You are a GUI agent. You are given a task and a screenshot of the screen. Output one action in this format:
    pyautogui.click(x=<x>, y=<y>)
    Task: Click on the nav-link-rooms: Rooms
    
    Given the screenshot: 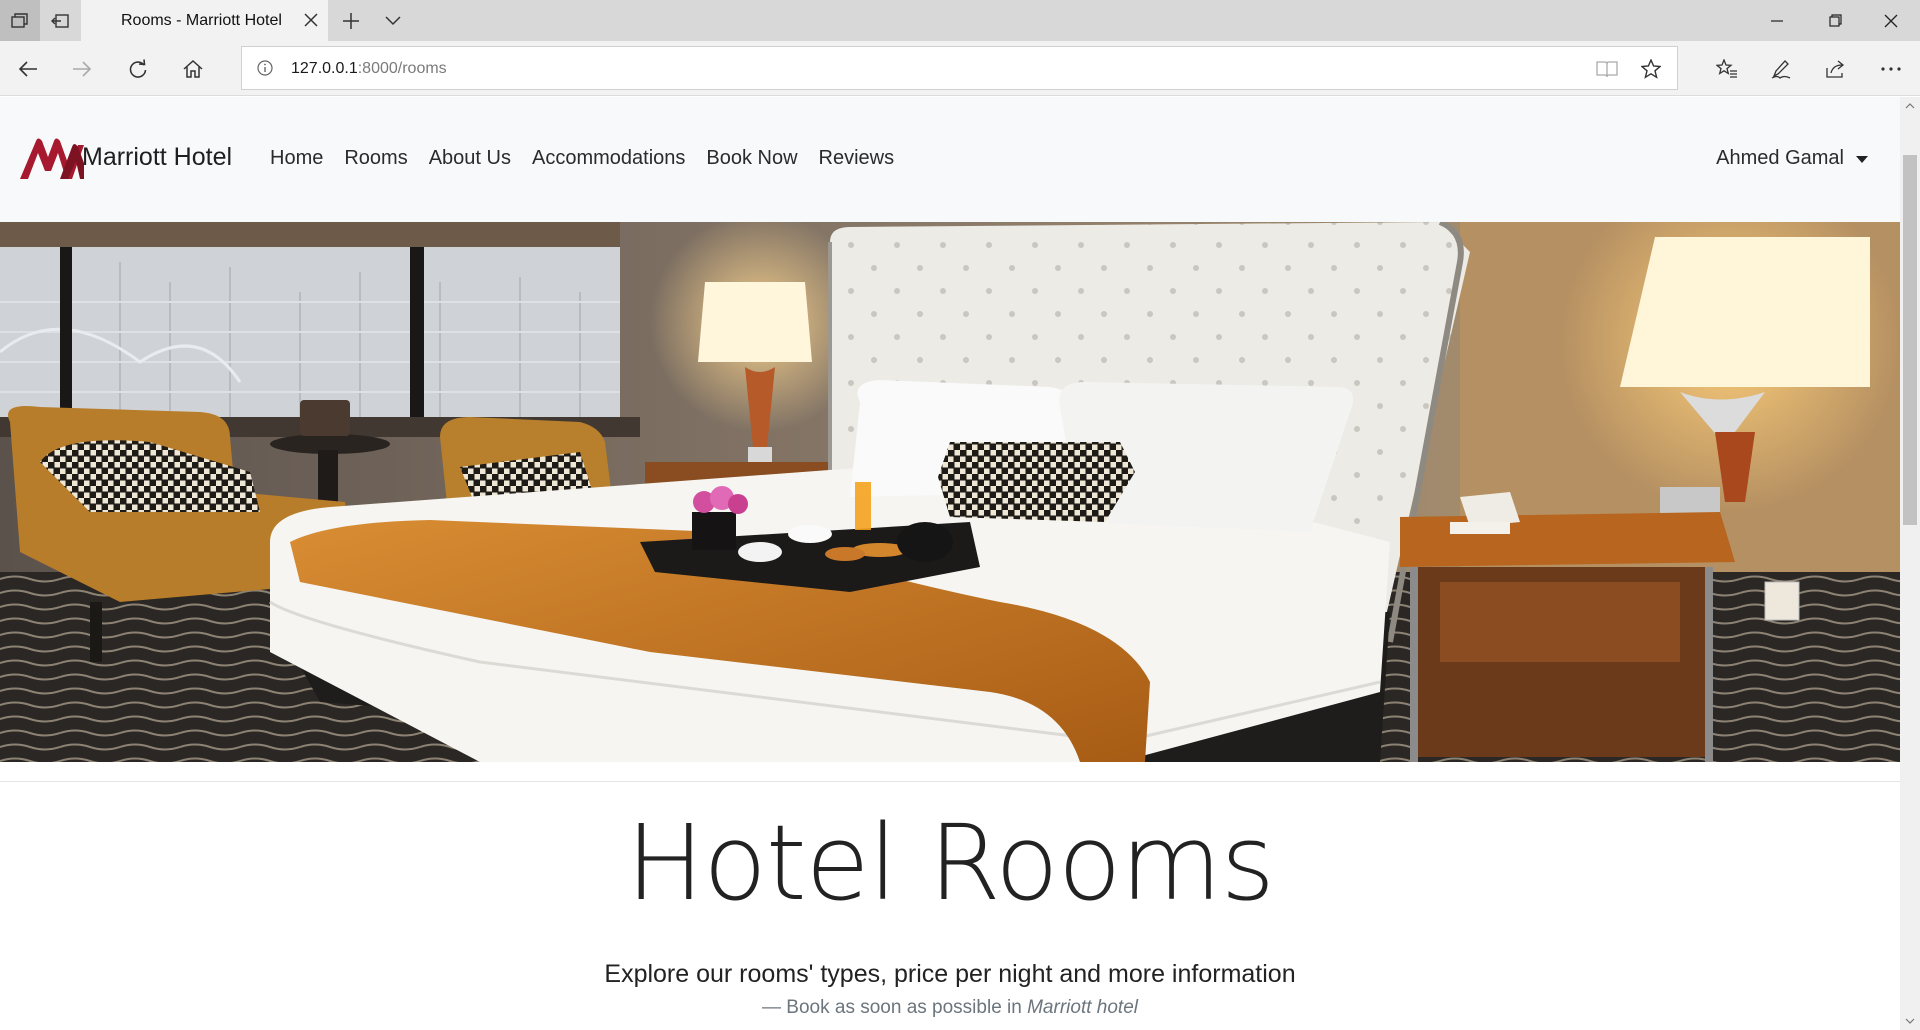 What is the action you would take?
    pyautogui.click(x=375, y=158)
    